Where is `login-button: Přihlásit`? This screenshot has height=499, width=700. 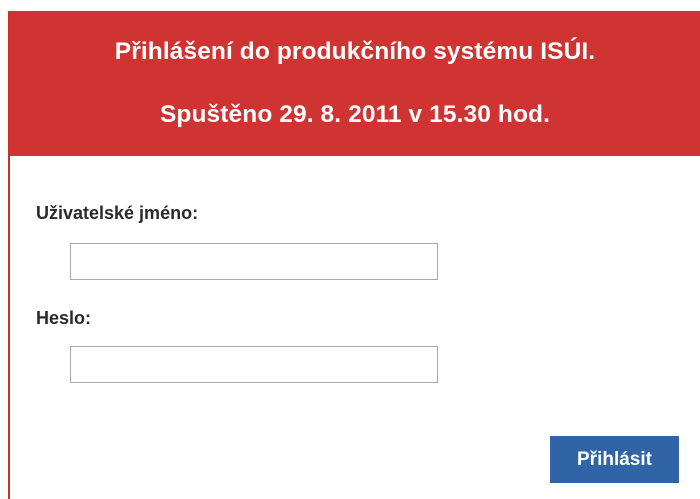
login-button: Přihlásit is located at coordinates (614, 459).